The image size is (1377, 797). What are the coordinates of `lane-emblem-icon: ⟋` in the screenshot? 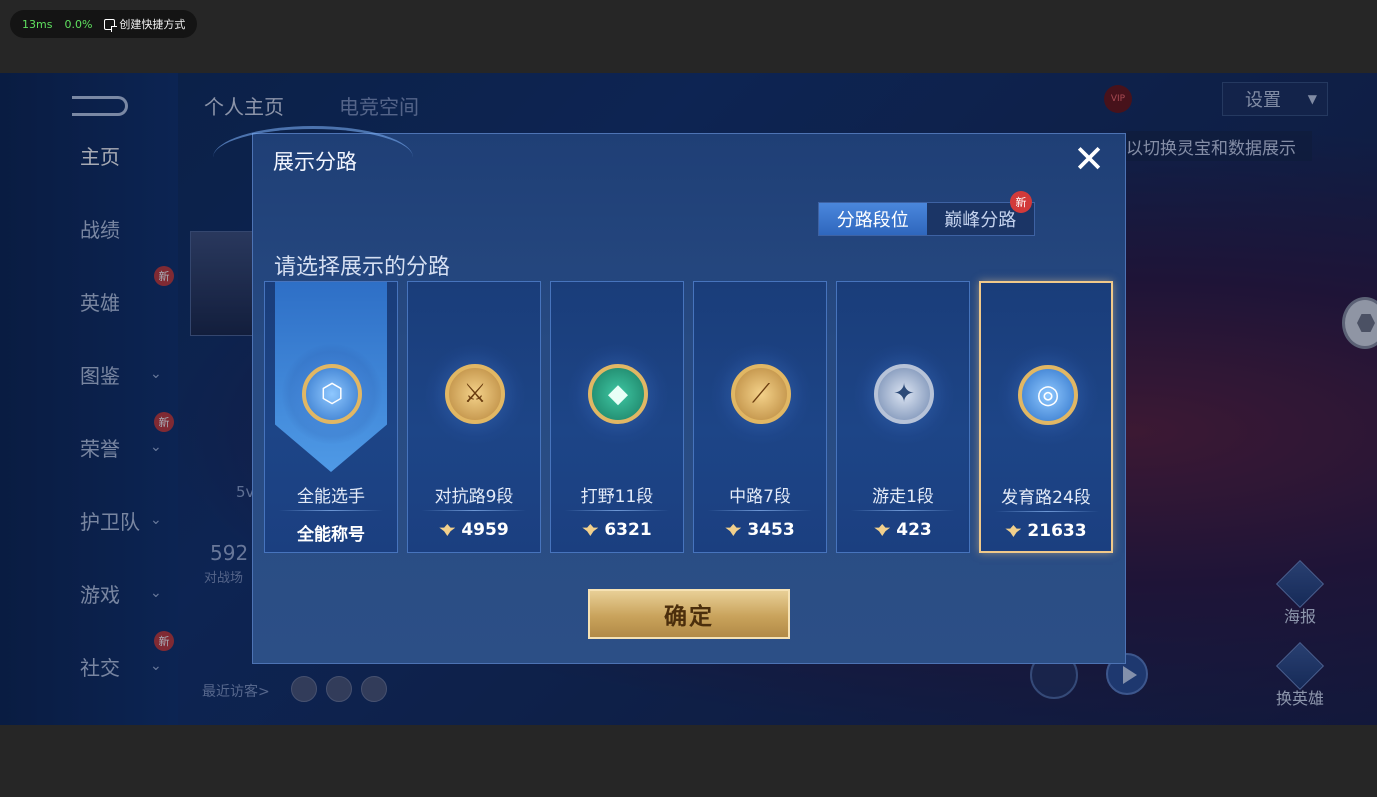 It's located at (761, 394).